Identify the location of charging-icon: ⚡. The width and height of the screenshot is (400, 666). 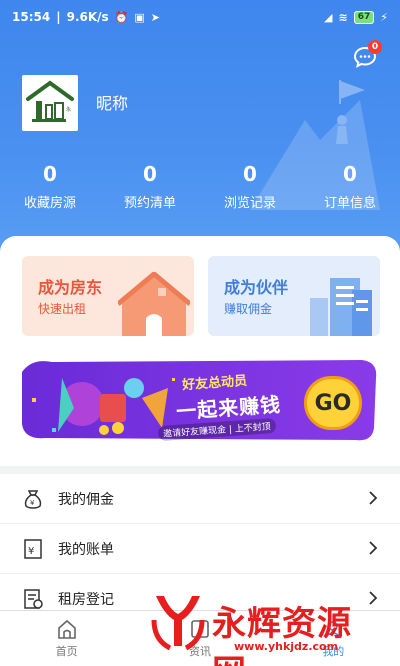
(384, 17).